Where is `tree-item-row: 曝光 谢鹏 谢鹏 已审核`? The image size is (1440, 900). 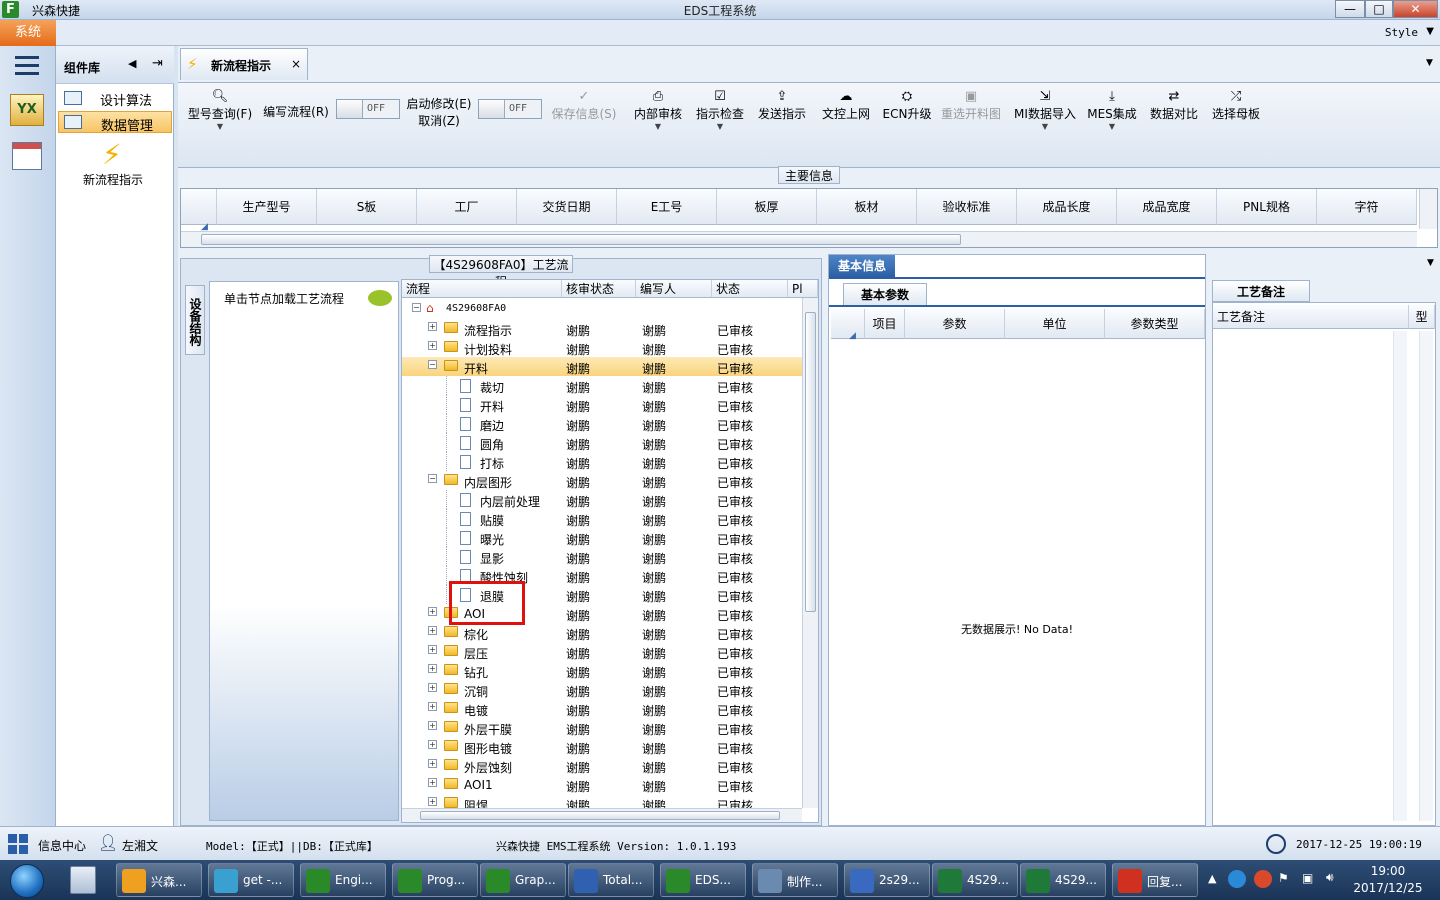
tree-item-row: 曝光 谢鹏 谢鹏 已审核 is located at coordinates (602, 537).